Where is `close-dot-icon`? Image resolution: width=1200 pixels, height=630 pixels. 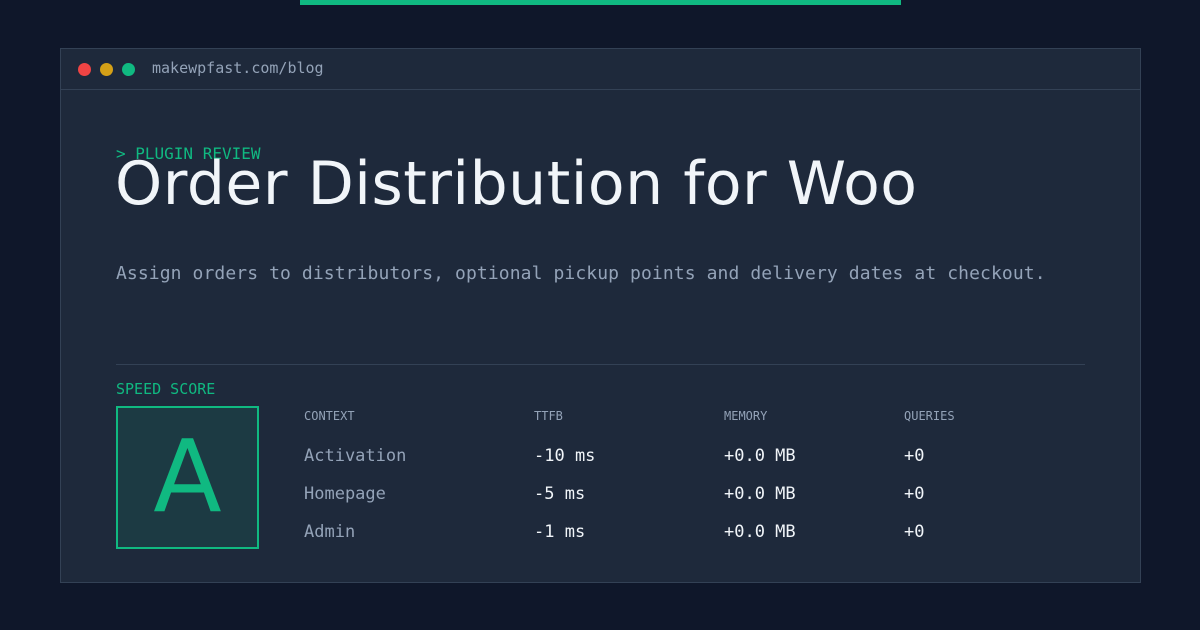 close-dot-icon is located at coordinates (84, 69).